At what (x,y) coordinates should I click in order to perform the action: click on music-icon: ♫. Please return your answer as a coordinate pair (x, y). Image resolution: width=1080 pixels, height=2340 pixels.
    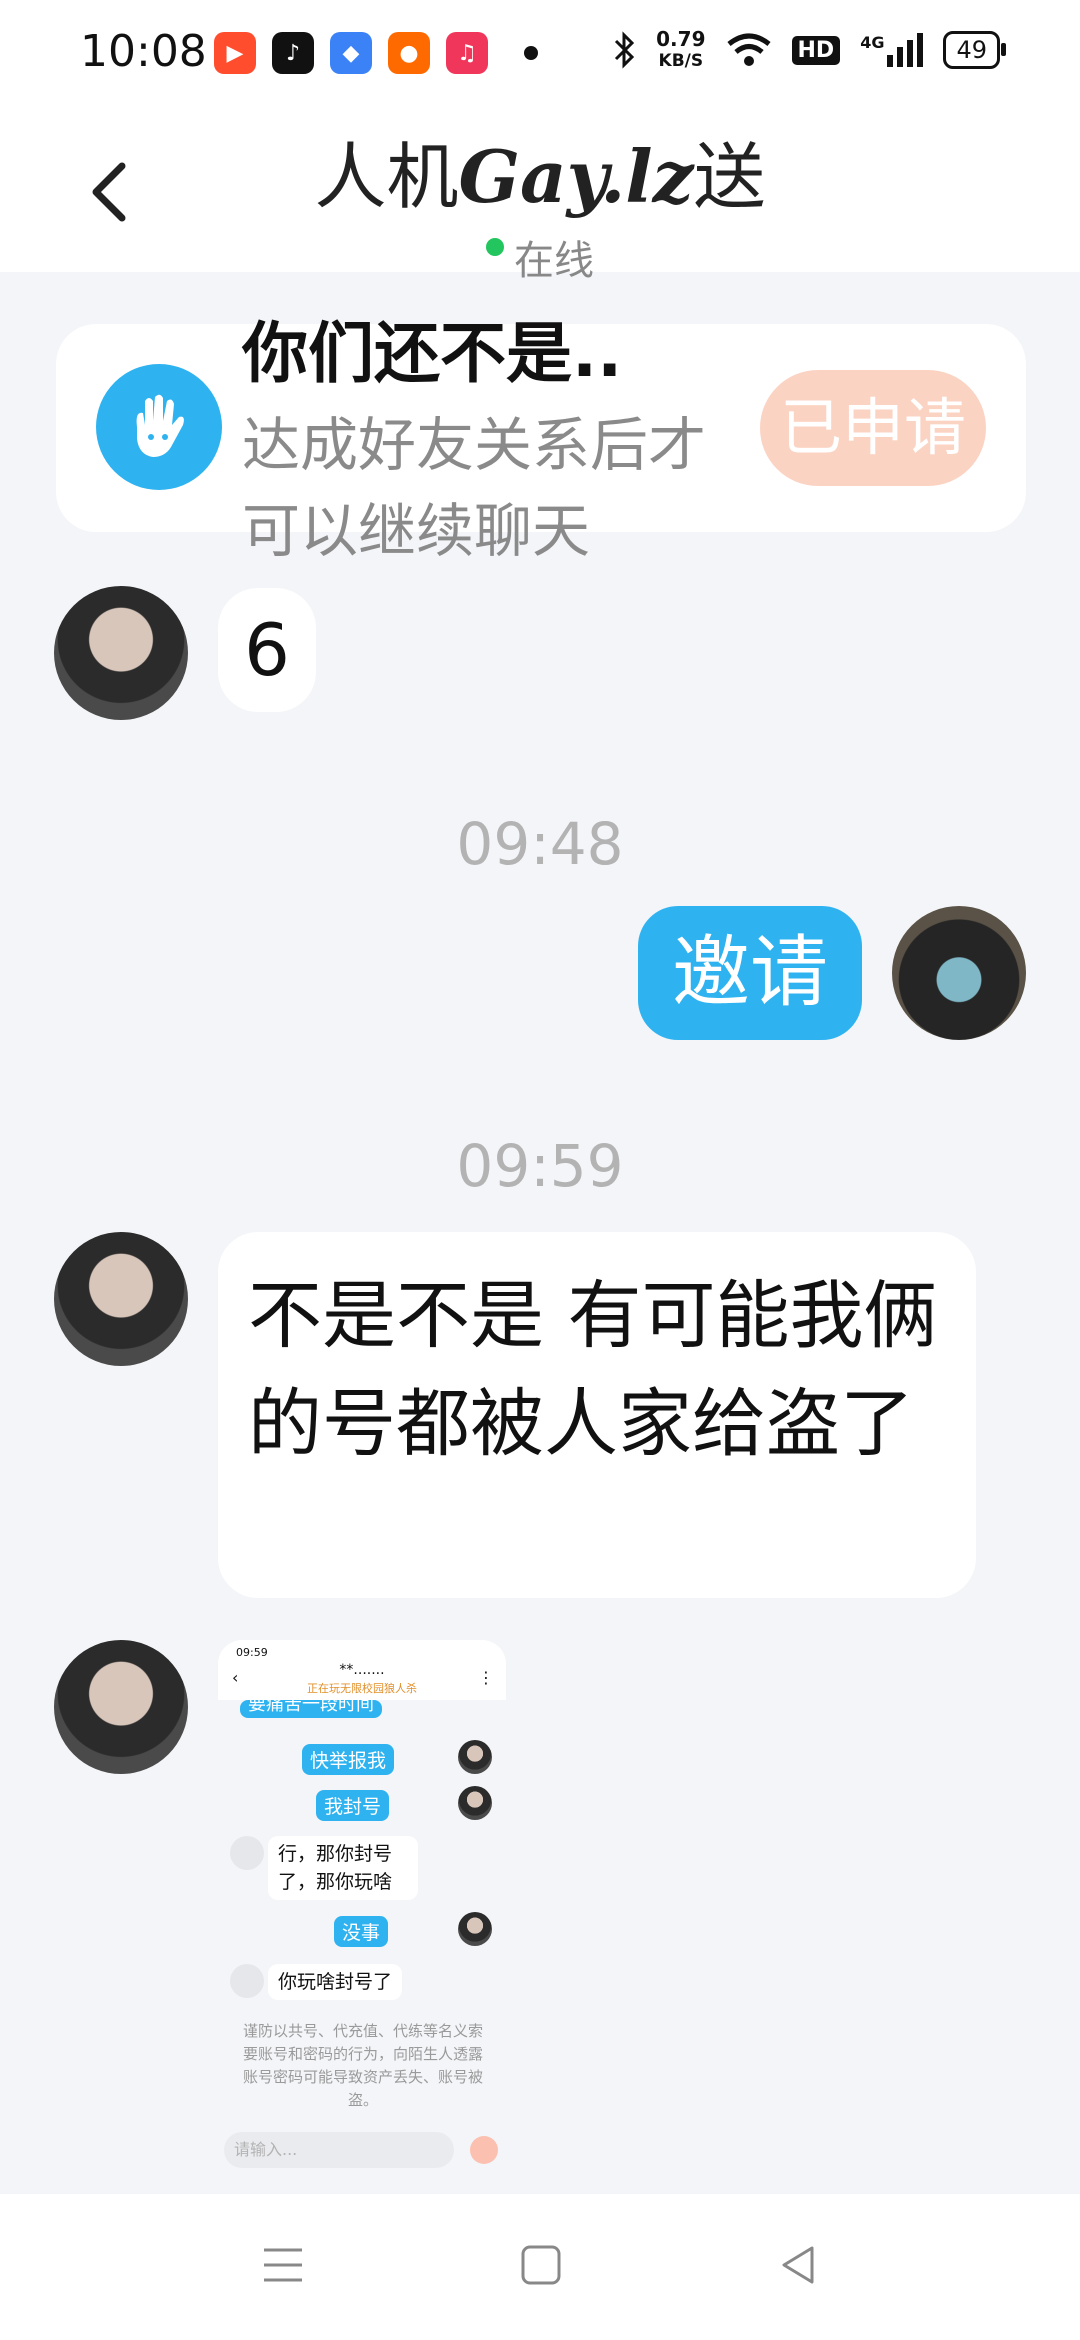
    Looking at the image, I should click on (467, 53).